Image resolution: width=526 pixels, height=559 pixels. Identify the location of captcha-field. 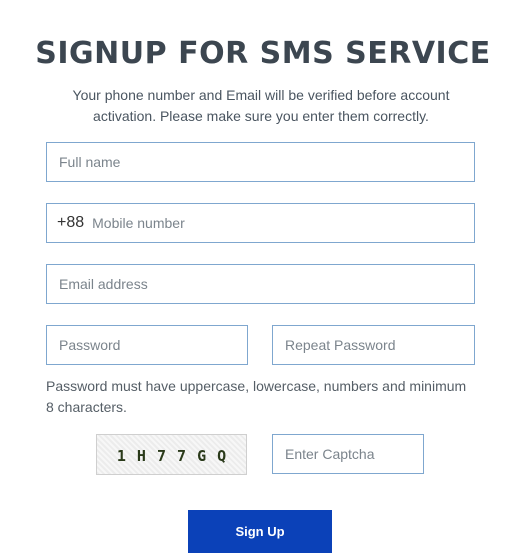
(348, 454).